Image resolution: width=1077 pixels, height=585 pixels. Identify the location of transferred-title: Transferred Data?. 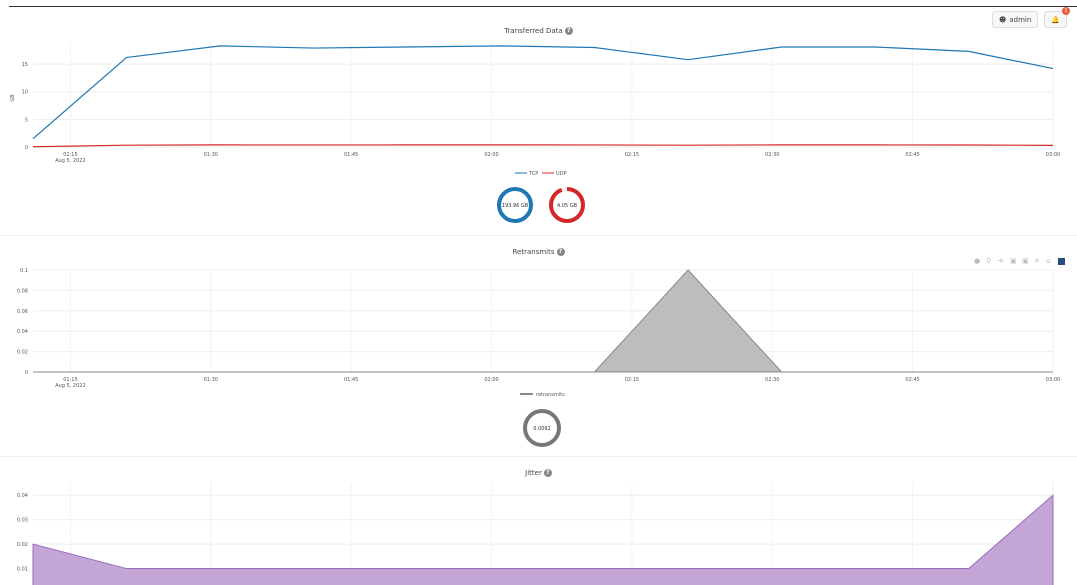
(538, 31).